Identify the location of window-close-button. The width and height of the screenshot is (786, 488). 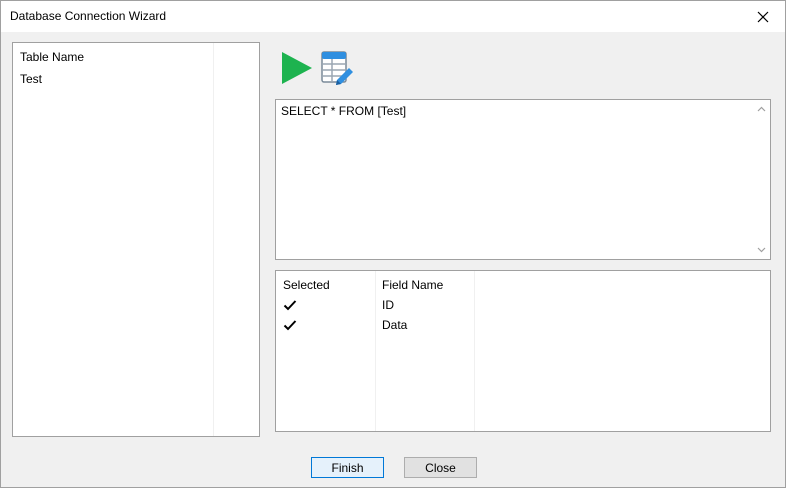
(763, 16).